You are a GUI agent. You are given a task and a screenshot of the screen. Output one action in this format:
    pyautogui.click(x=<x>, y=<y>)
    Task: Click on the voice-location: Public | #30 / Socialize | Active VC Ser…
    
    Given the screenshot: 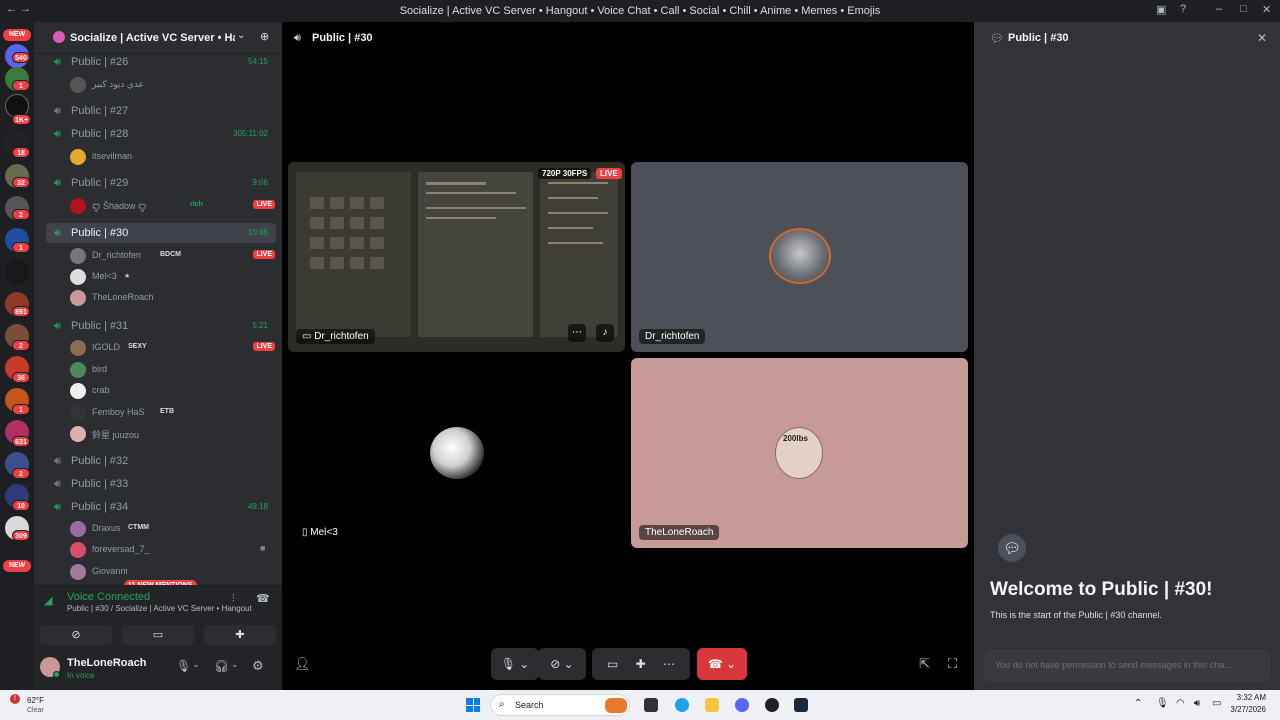 What is the action you would take?
    pyautogui.click(x=159, y=608)
    